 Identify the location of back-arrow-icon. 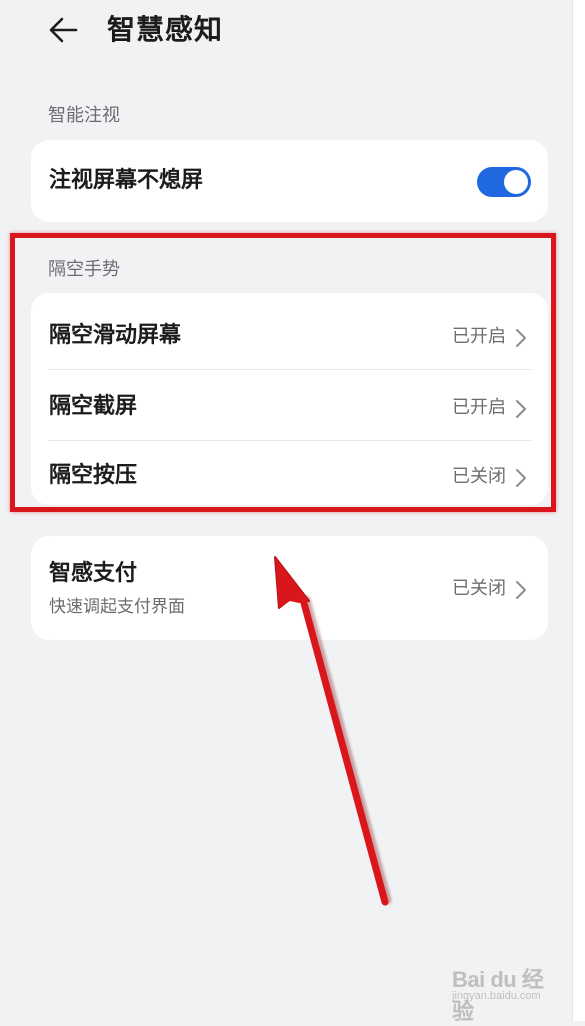
(63, 30).